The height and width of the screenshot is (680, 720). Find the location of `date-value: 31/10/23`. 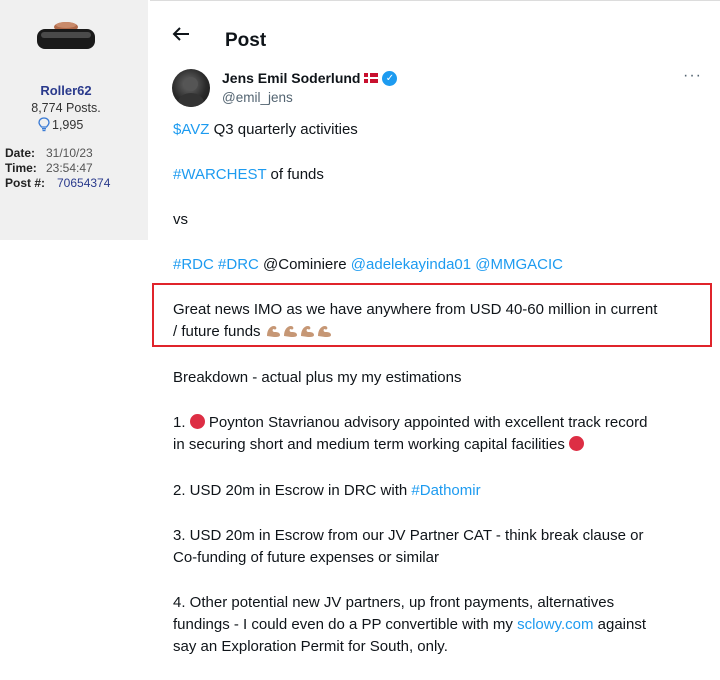

date-value: 31/10/23 is located at coordinates (69, 153).